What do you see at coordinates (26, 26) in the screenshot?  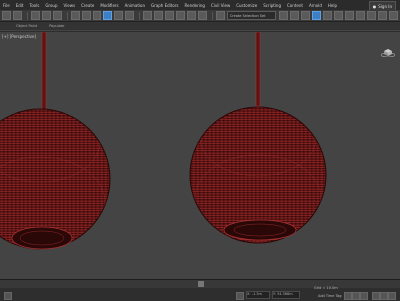 I see `tab-object-paint: Object Paint` at bounding box center [26, 26].